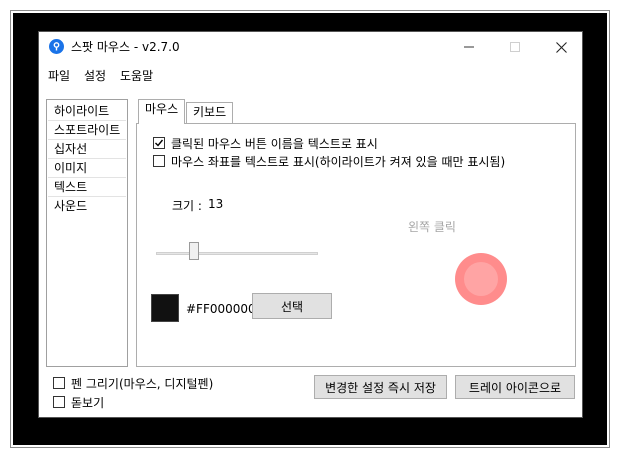 The width and height of the screenshot is (623, 460). I want to click on show-click-name-label: 클릭된 마우스 버튼 이름을 텍스트로 표시, so click(274, 144).